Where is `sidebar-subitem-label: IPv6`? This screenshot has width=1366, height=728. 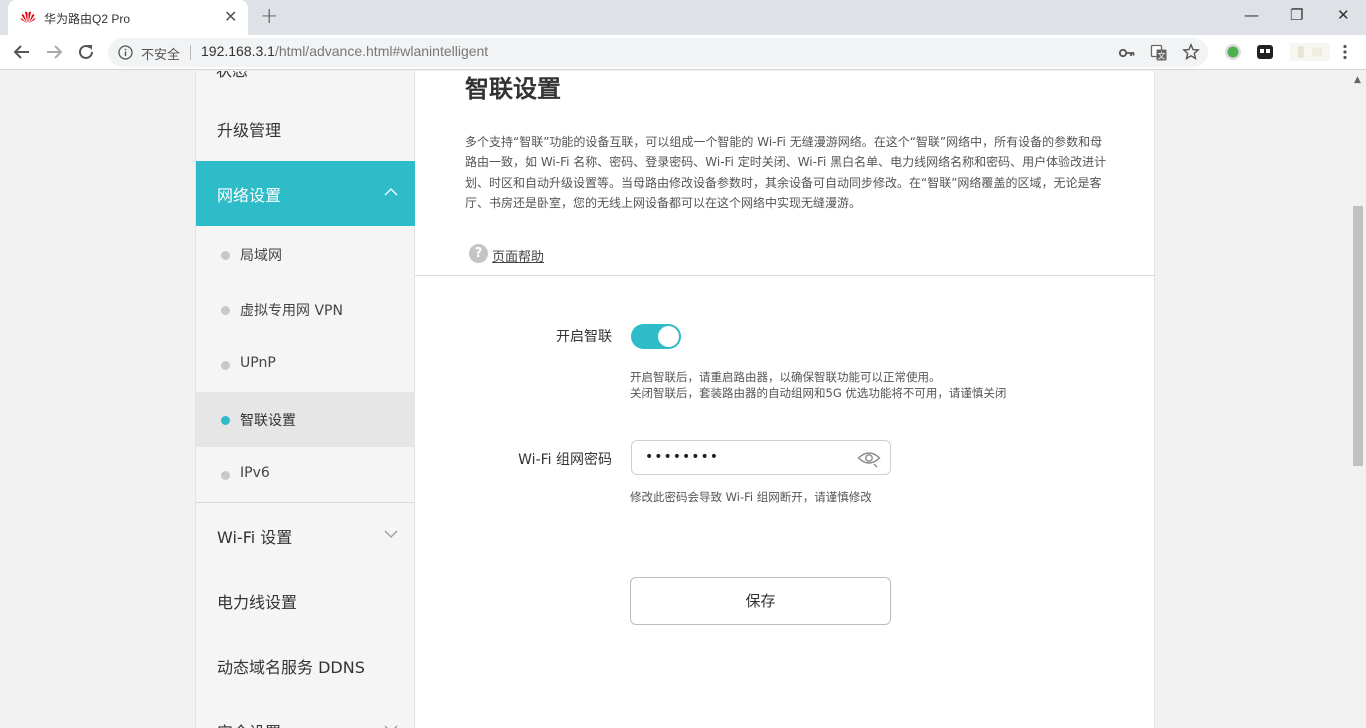
sidebar-subitem-label: IPv6 is located at coordinates (255, 473).